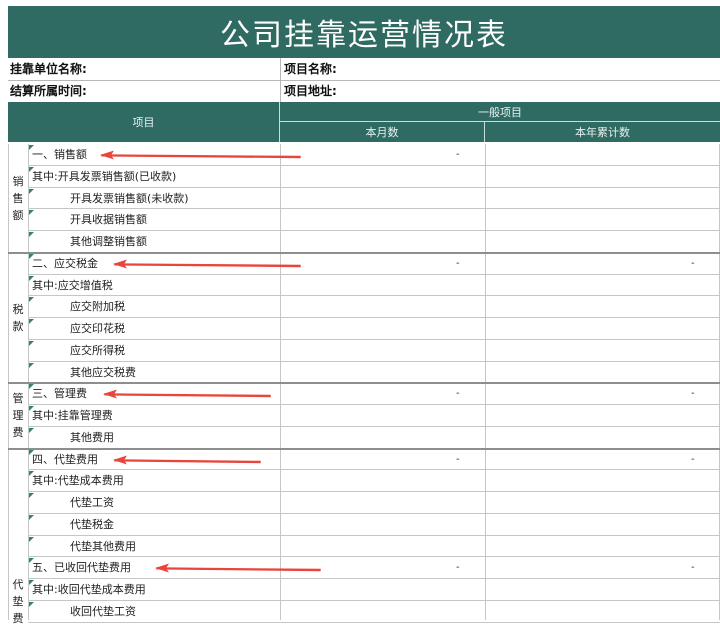  Describe the element at coordinates (374, 502) in the screenshot. I see `table-row: 代垫工资` at that location.